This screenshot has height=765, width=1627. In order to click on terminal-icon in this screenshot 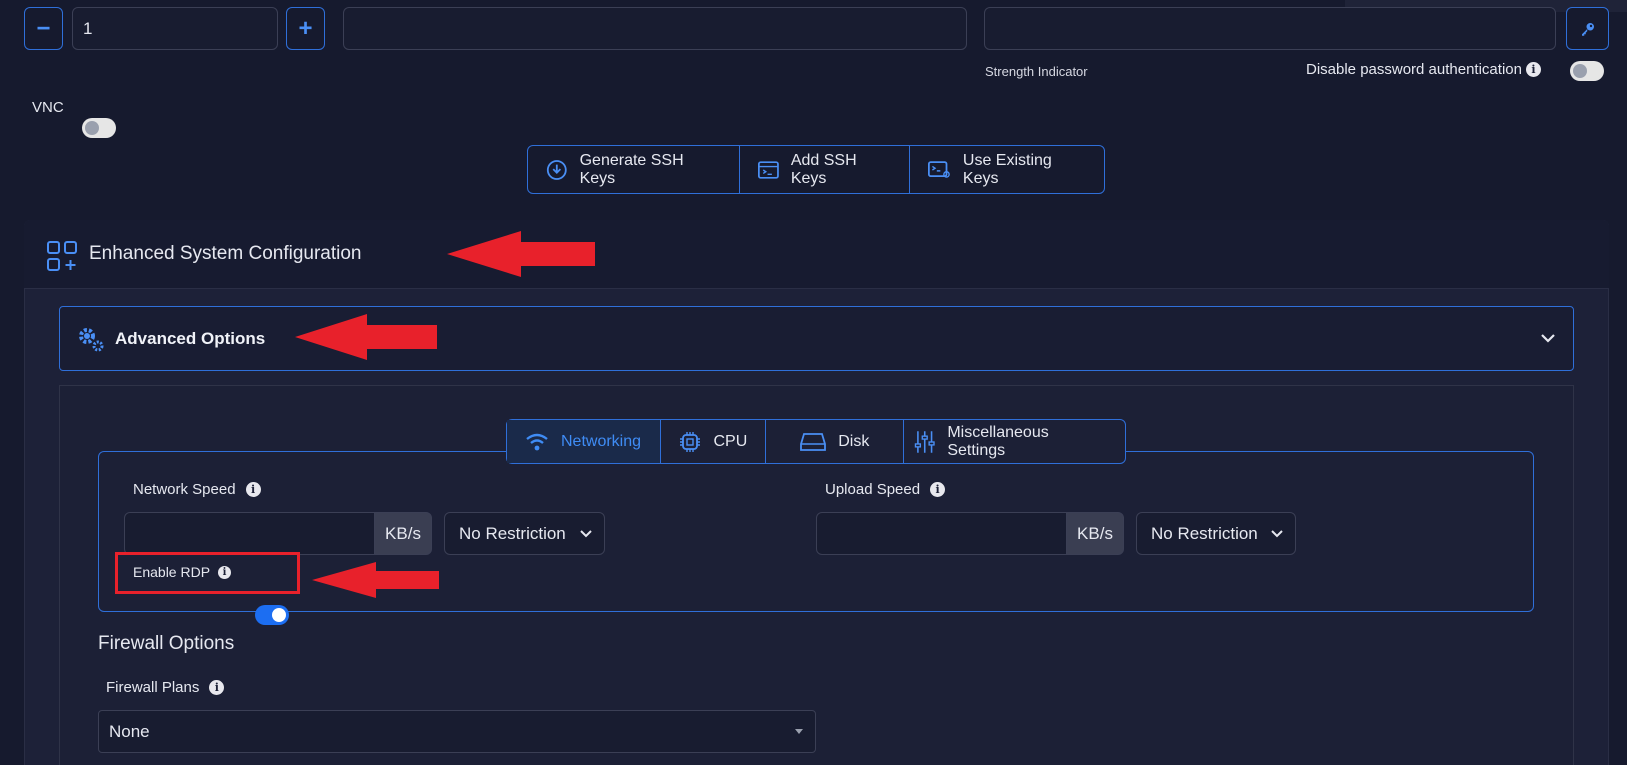, I will do `click(768, 169)`.